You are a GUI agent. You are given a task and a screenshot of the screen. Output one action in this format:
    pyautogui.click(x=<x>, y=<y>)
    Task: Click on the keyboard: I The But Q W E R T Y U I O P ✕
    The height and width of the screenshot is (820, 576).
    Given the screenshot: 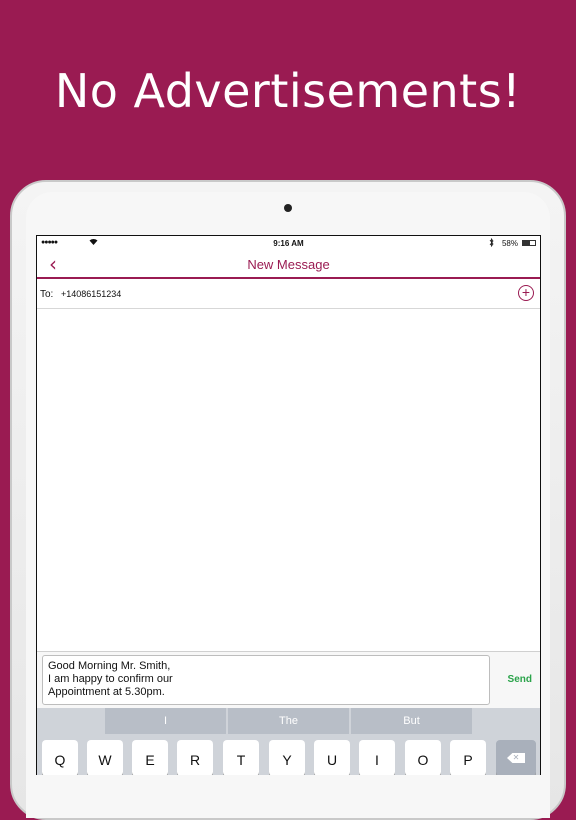 What is the action you would take?
    pyautogui.click(x=288, y=741)
    